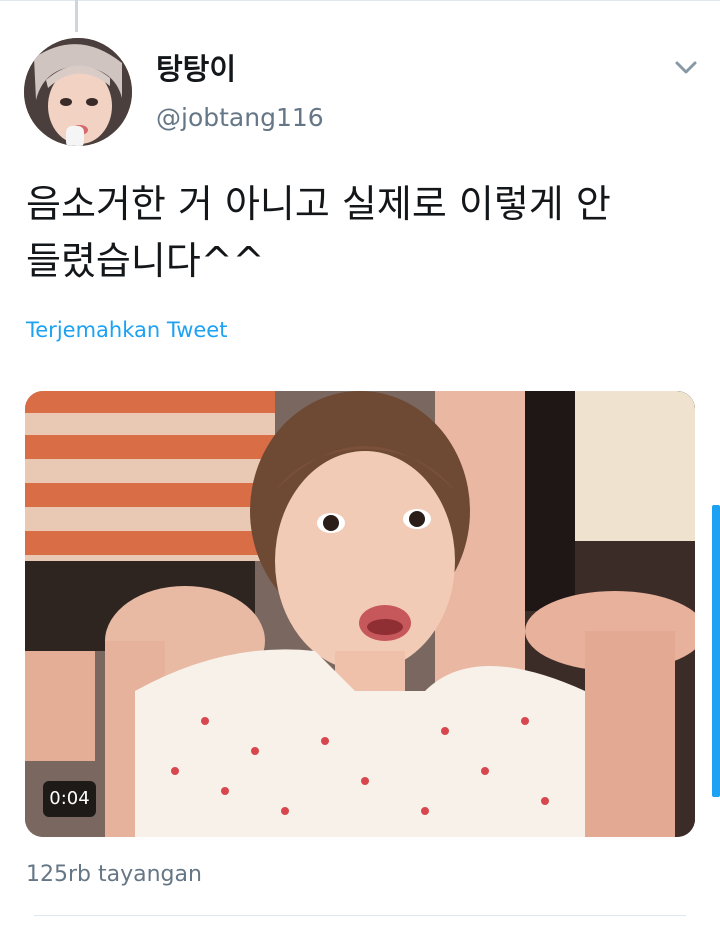 This screenshot has height=934, width=720. Describe the element at coordinates (76, 16) in the screenshot. I see `thread-connector-line` at that location.